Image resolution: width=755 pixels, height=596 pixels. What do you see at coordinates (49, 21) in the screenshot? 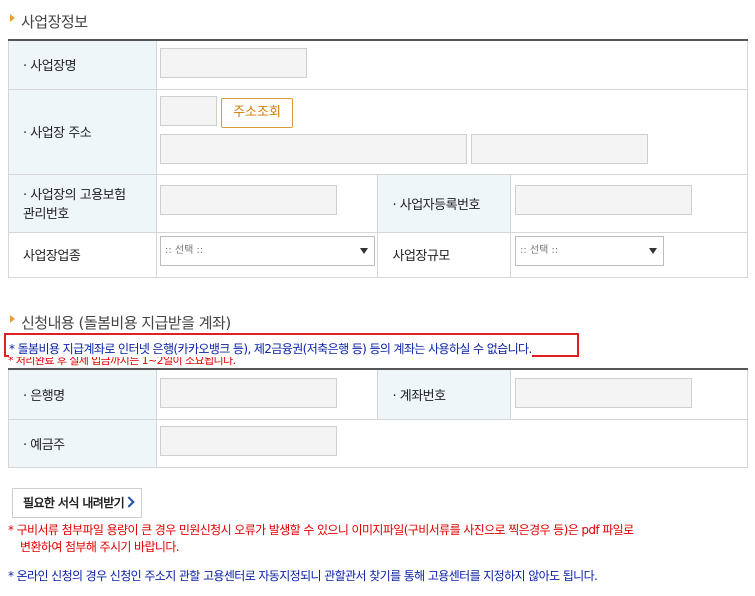
I see `section-title-business-info: 사업장정보` at bounding box center [49, 21].